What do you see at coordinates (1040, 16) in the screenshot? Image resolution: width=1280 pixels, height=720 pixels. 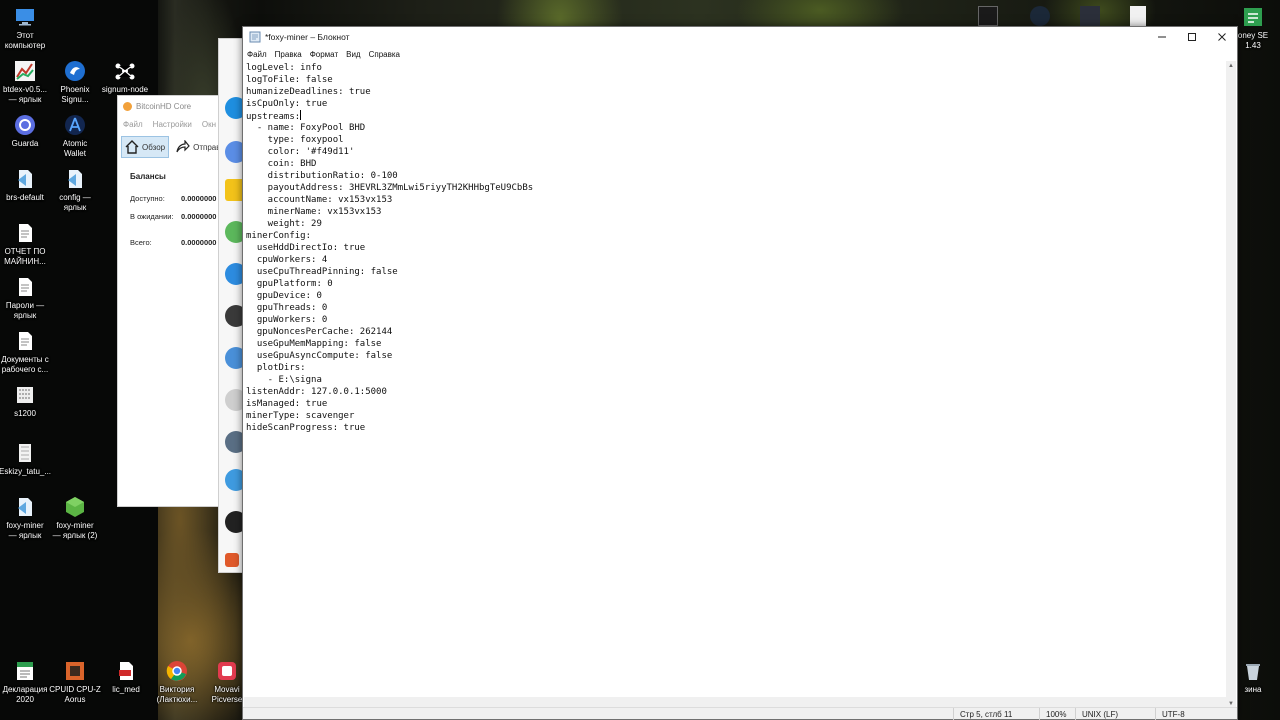 I see `steam-icon` at bounding box center [1040, 16].